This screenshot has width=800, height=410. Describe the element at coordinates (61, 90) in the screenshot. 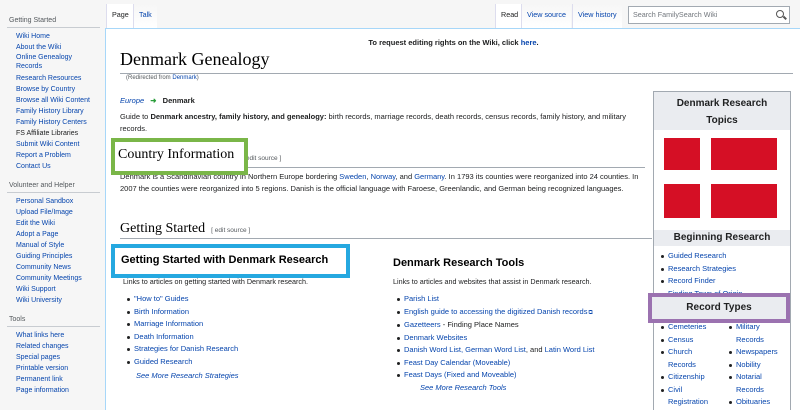

I see `sidebar-item-browse-country: Browse by Country` at that location.